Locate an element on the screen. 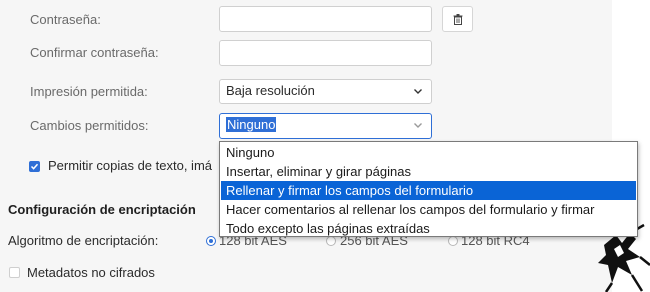  check-icon is located at coordinates (34, 166).